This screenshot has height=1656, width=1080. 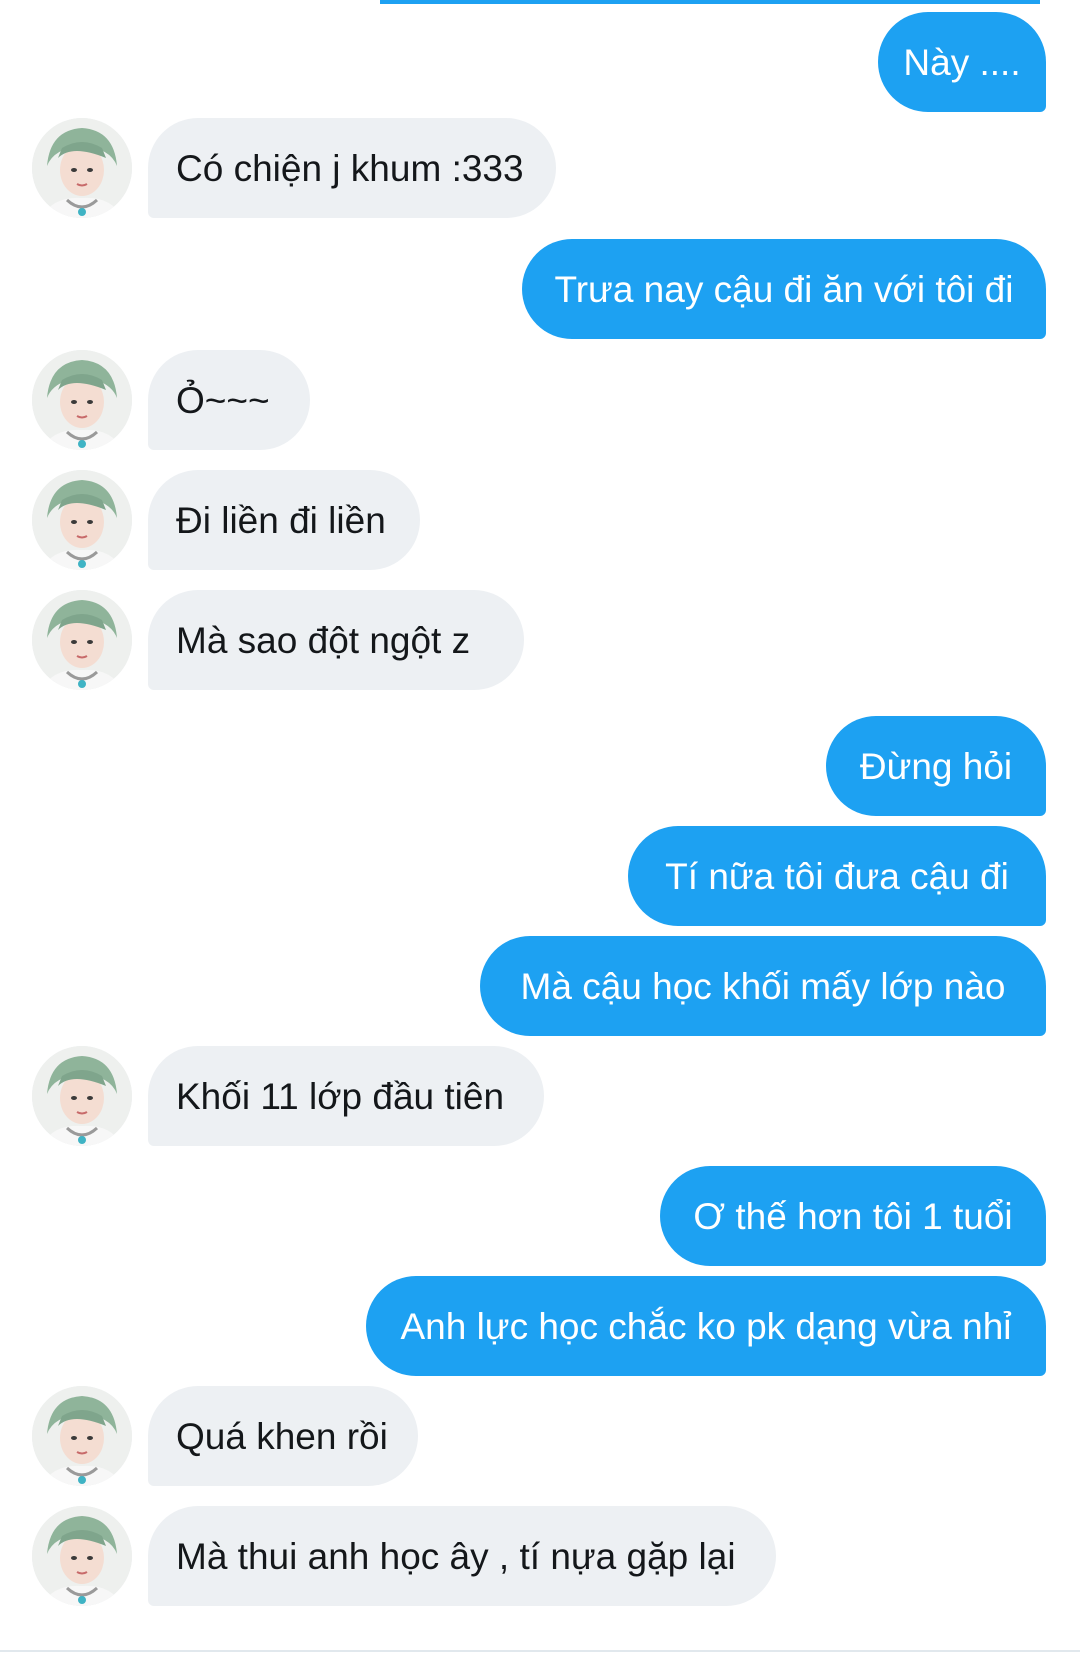 I want to click on top-divider, so click(x=710, y=2).